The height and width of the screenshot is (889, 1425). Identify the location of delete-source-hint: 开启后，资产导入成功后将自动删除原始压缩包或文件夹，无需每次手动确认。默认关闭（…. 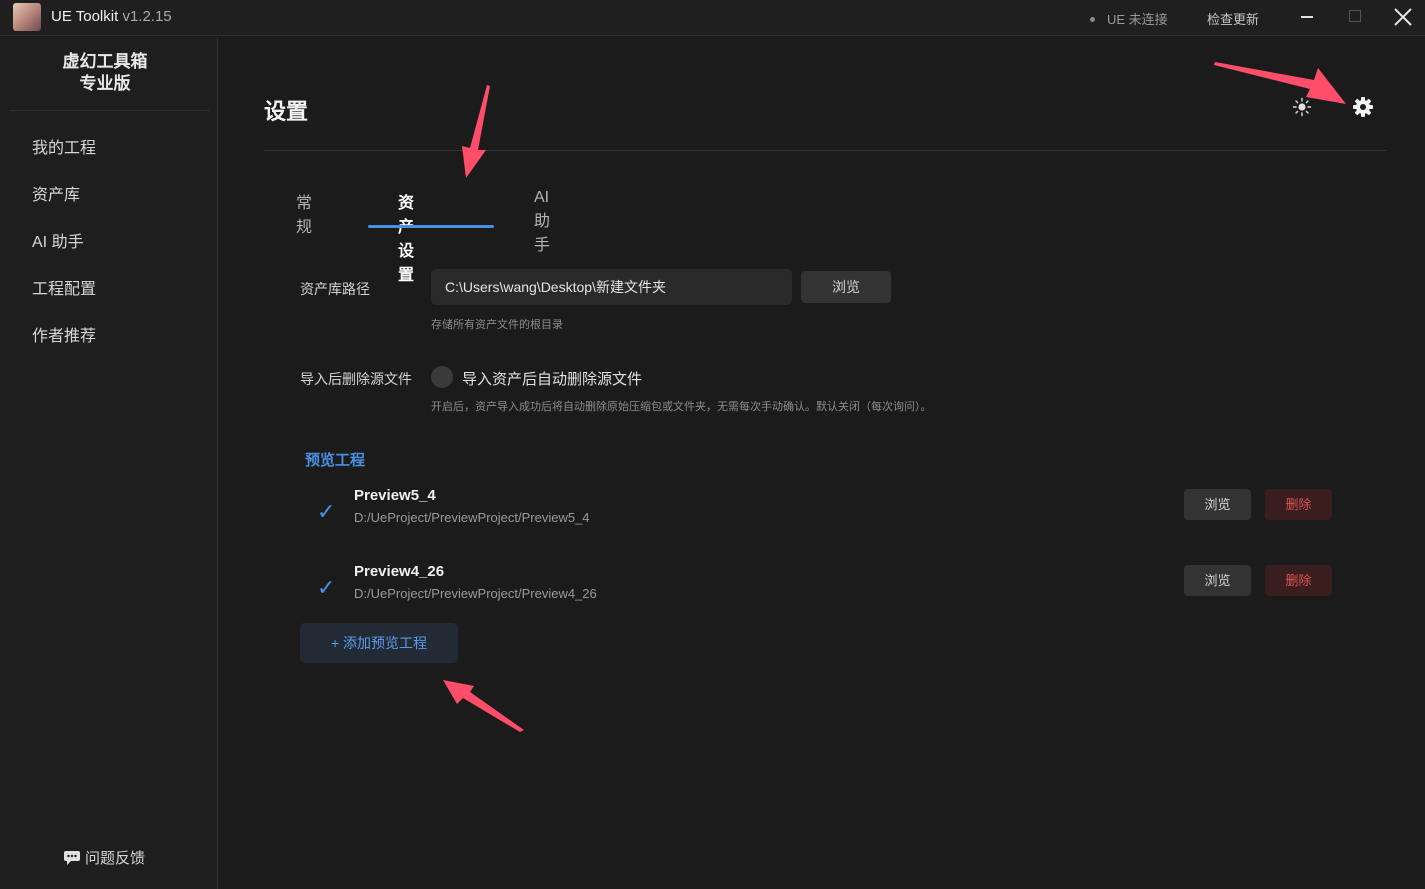
(681, 407).